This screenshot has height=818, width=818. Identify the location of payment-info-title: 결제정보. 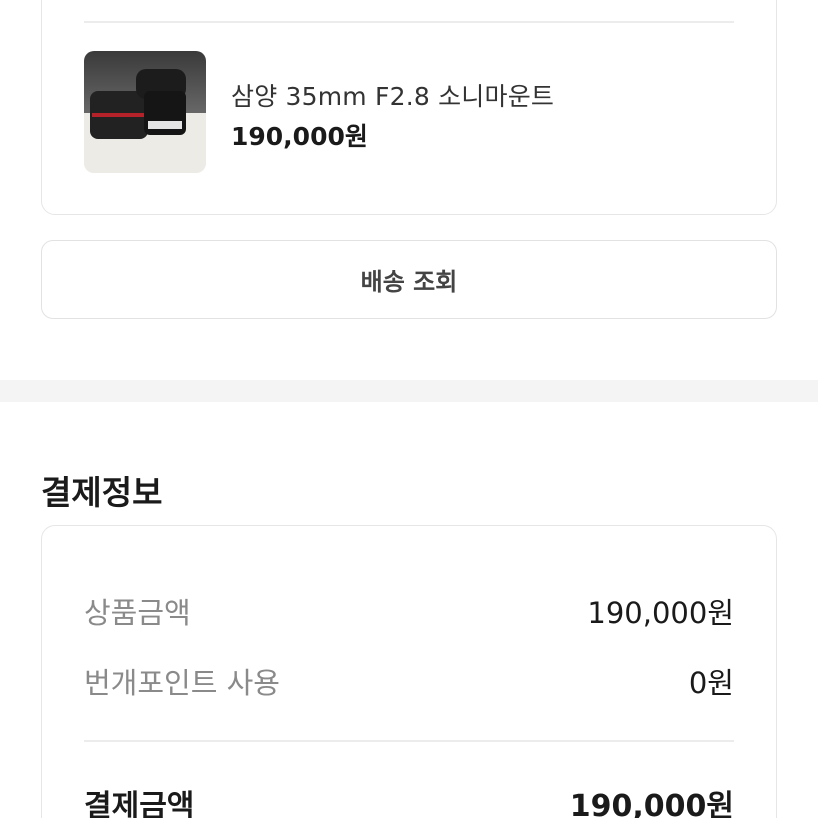
(102, 492).